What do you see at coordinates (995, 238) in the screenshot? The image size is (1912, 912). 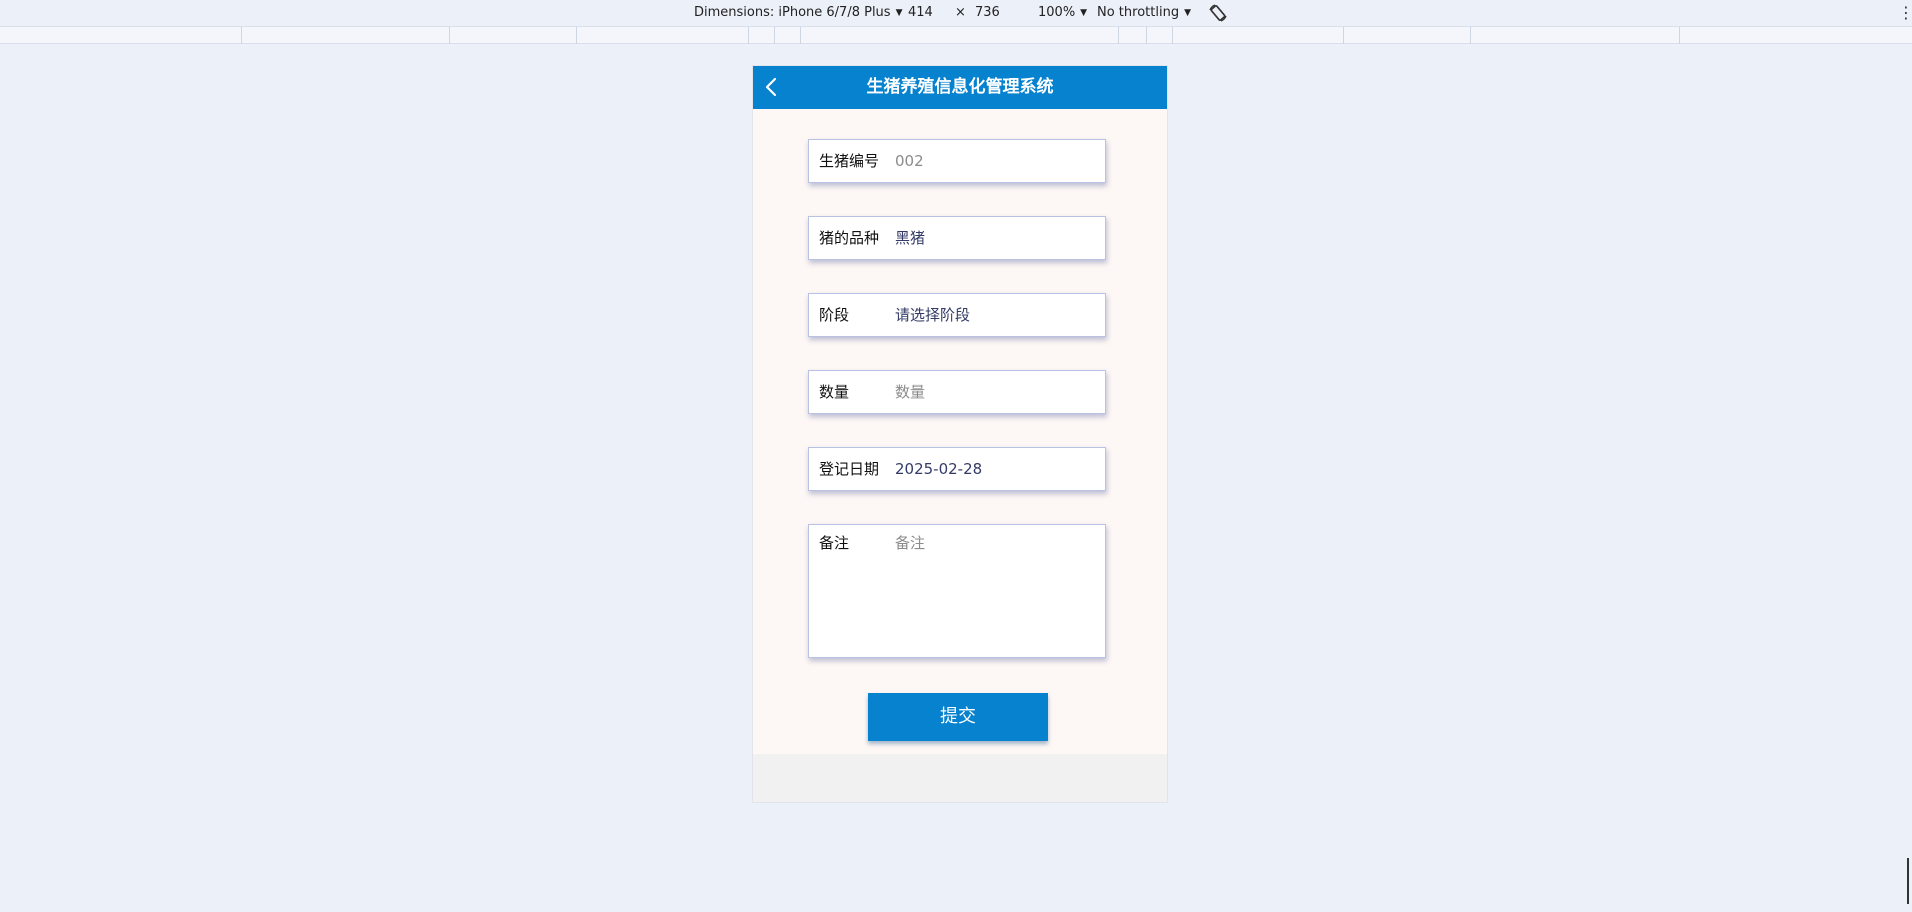 I see `breed-input: 黑猪` at bounding box center [995, 238].